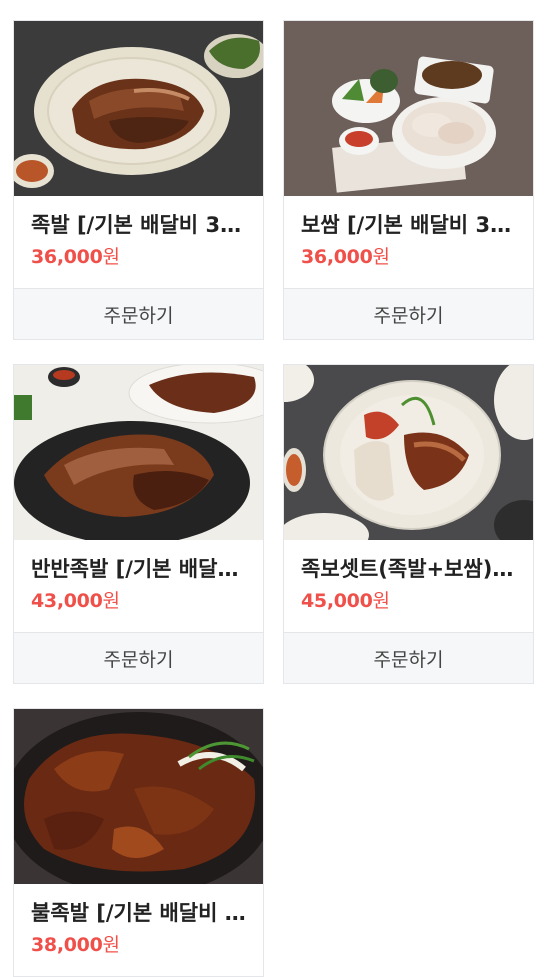  What do you see at coordinates (408, 108) in the screenshot?
I see `product-image-bossam` at bounding box center [408, 108].